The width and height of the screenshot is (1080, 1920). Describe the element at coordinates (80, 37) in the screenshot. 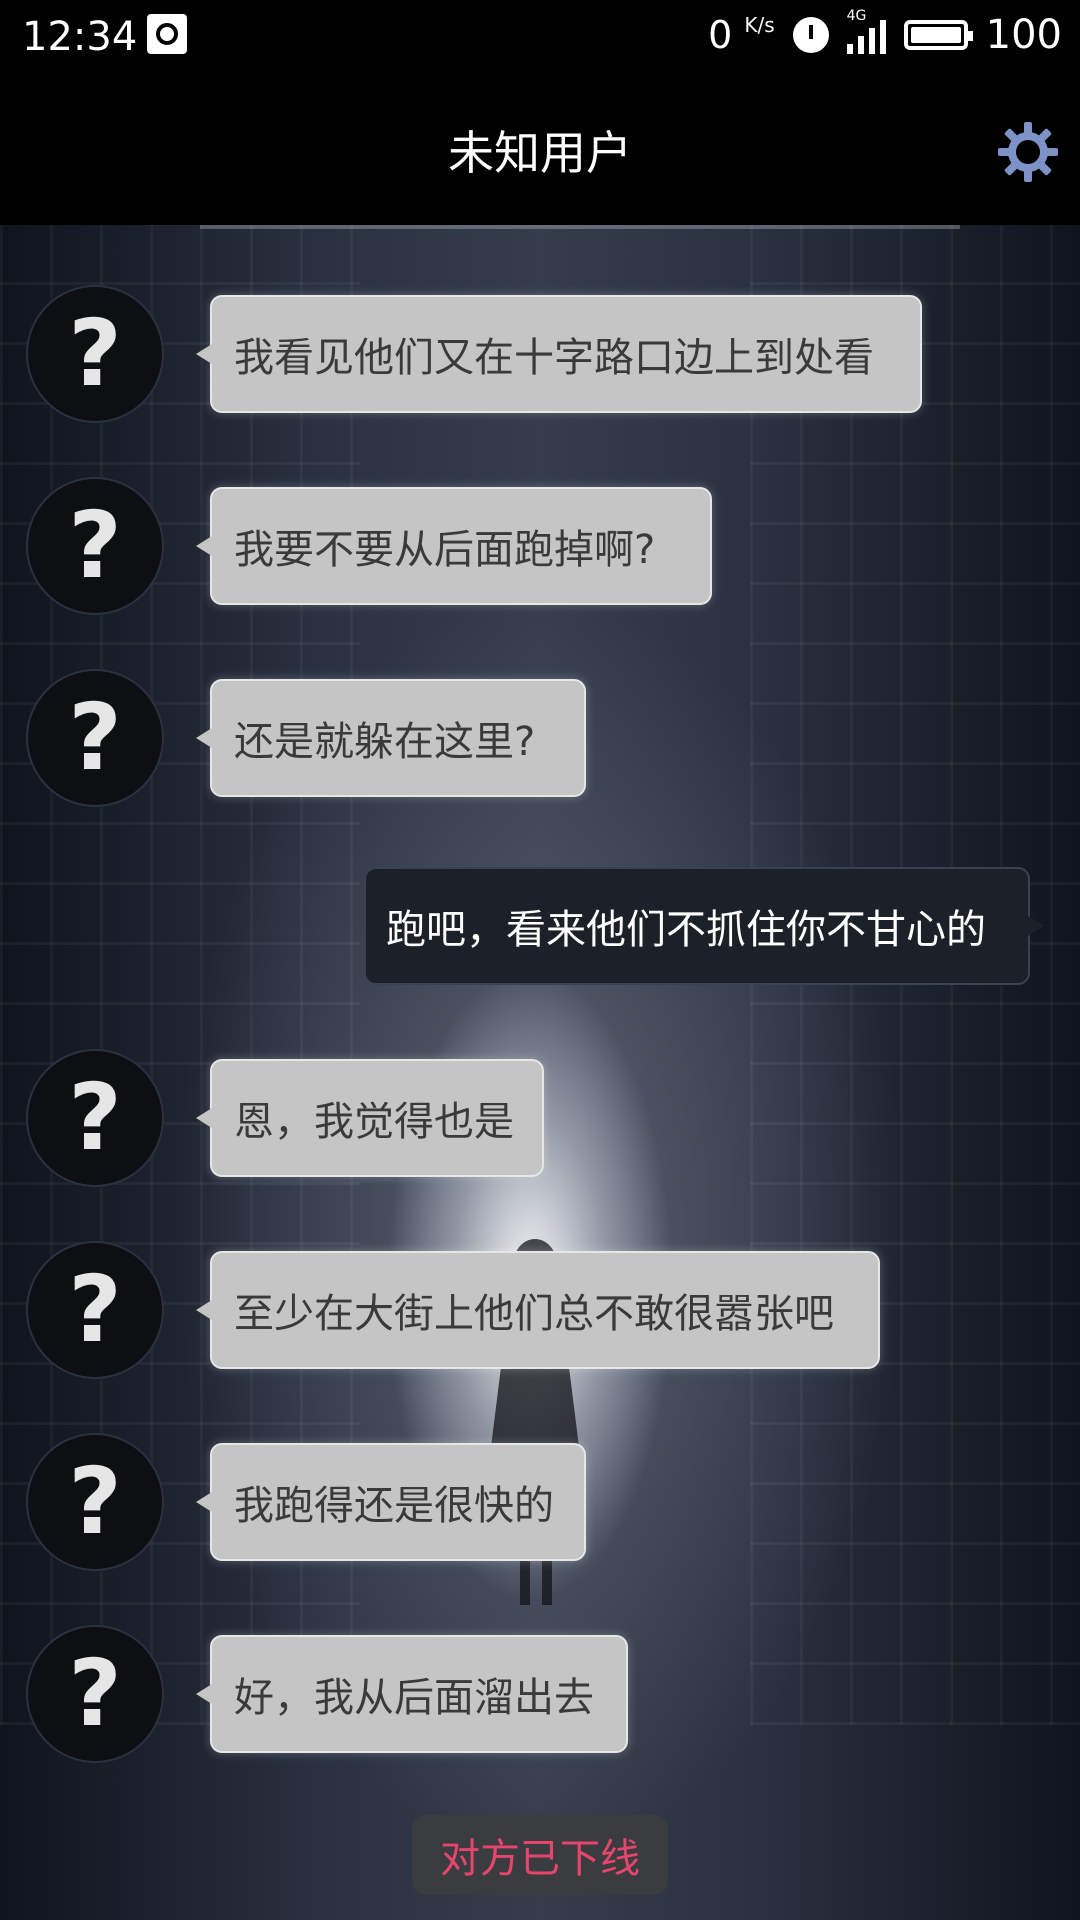

I see `status-time: 12:34` at that location.